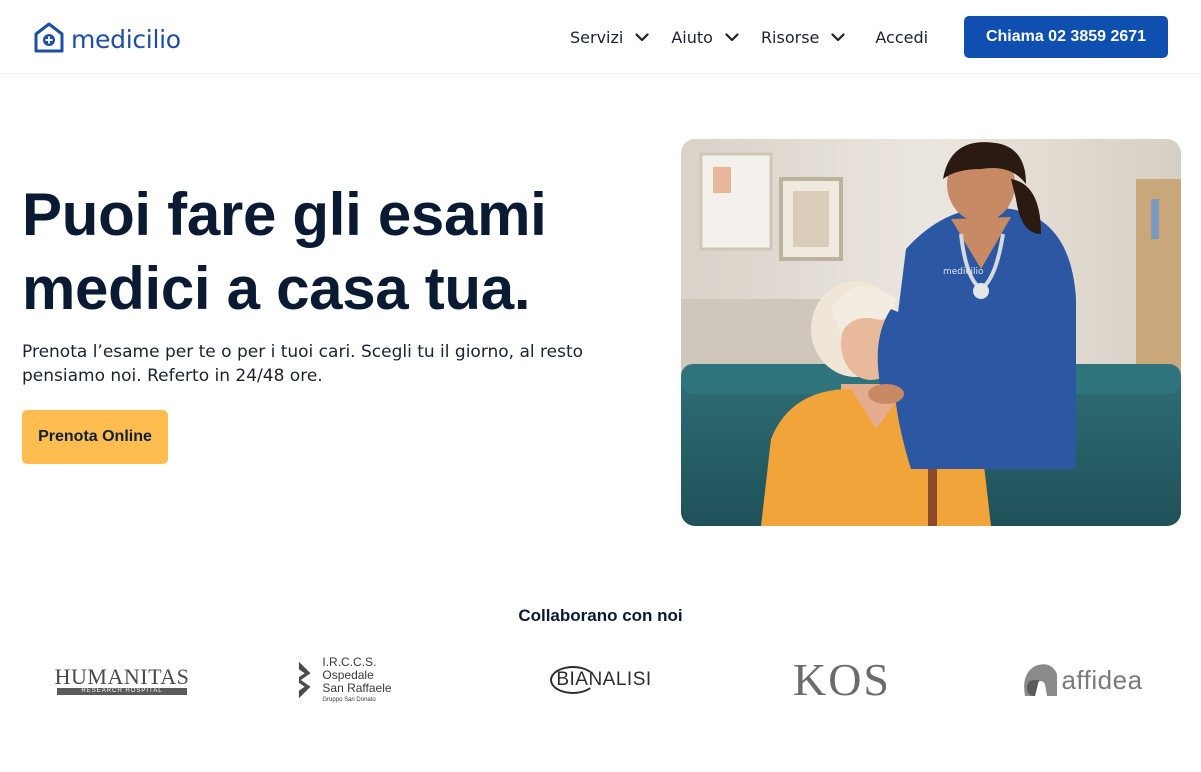 Image resolution: width=1201 pixels, height=772 pixels. I want to click on partner-affidea-name: affidea, so click(1102, 679).